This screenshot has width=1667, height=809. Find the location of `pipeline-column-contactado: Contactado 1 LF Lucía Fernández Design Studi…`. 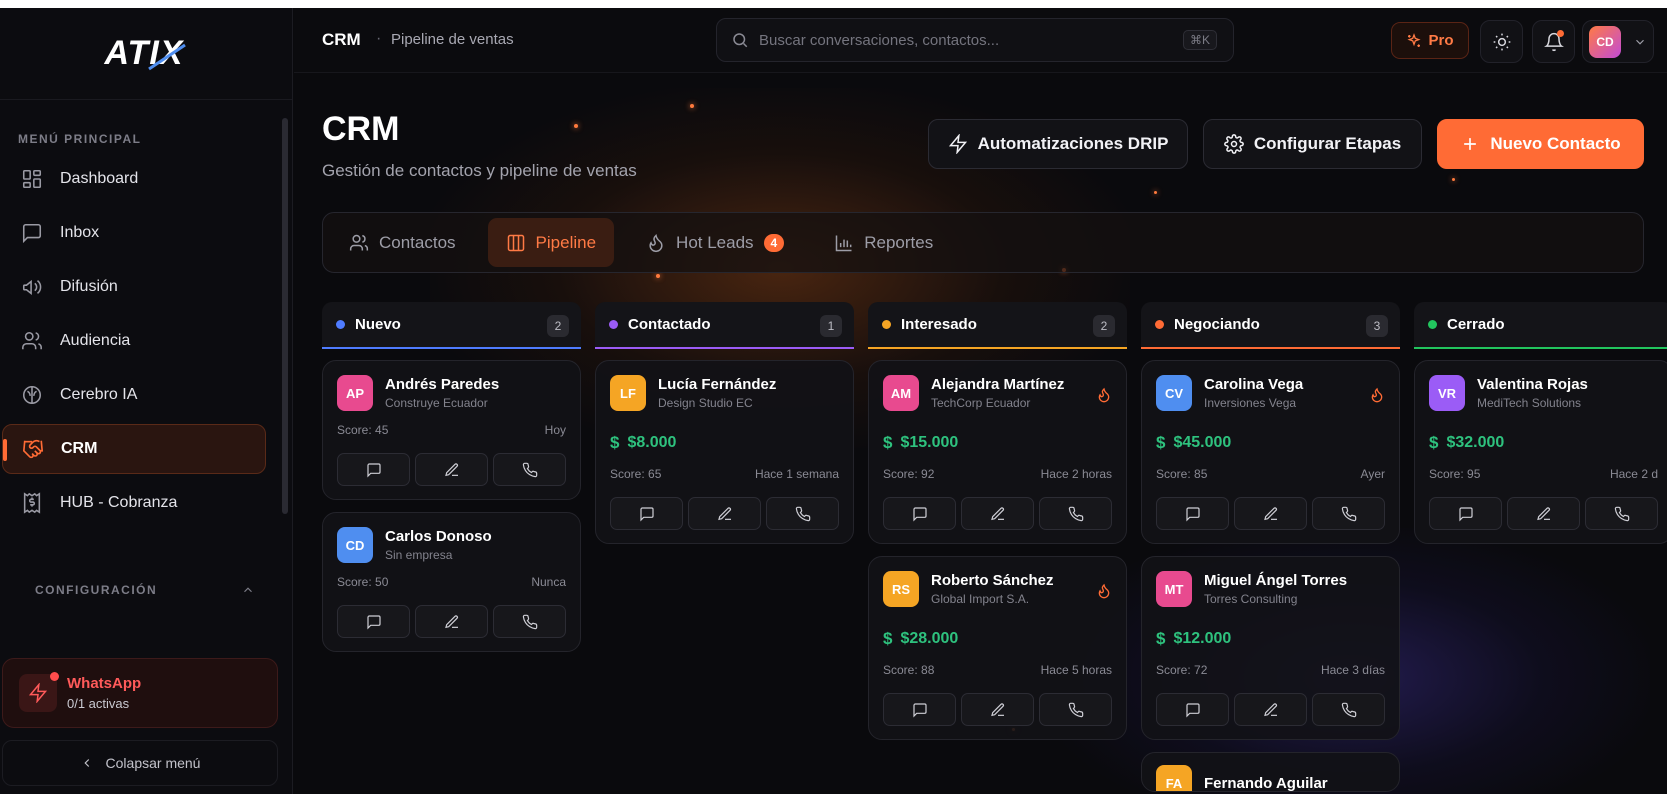

pipeline-column-contactado: Contactado 1 LF Lucía Fernández Design Studi… is located at coordinates (724, 423).